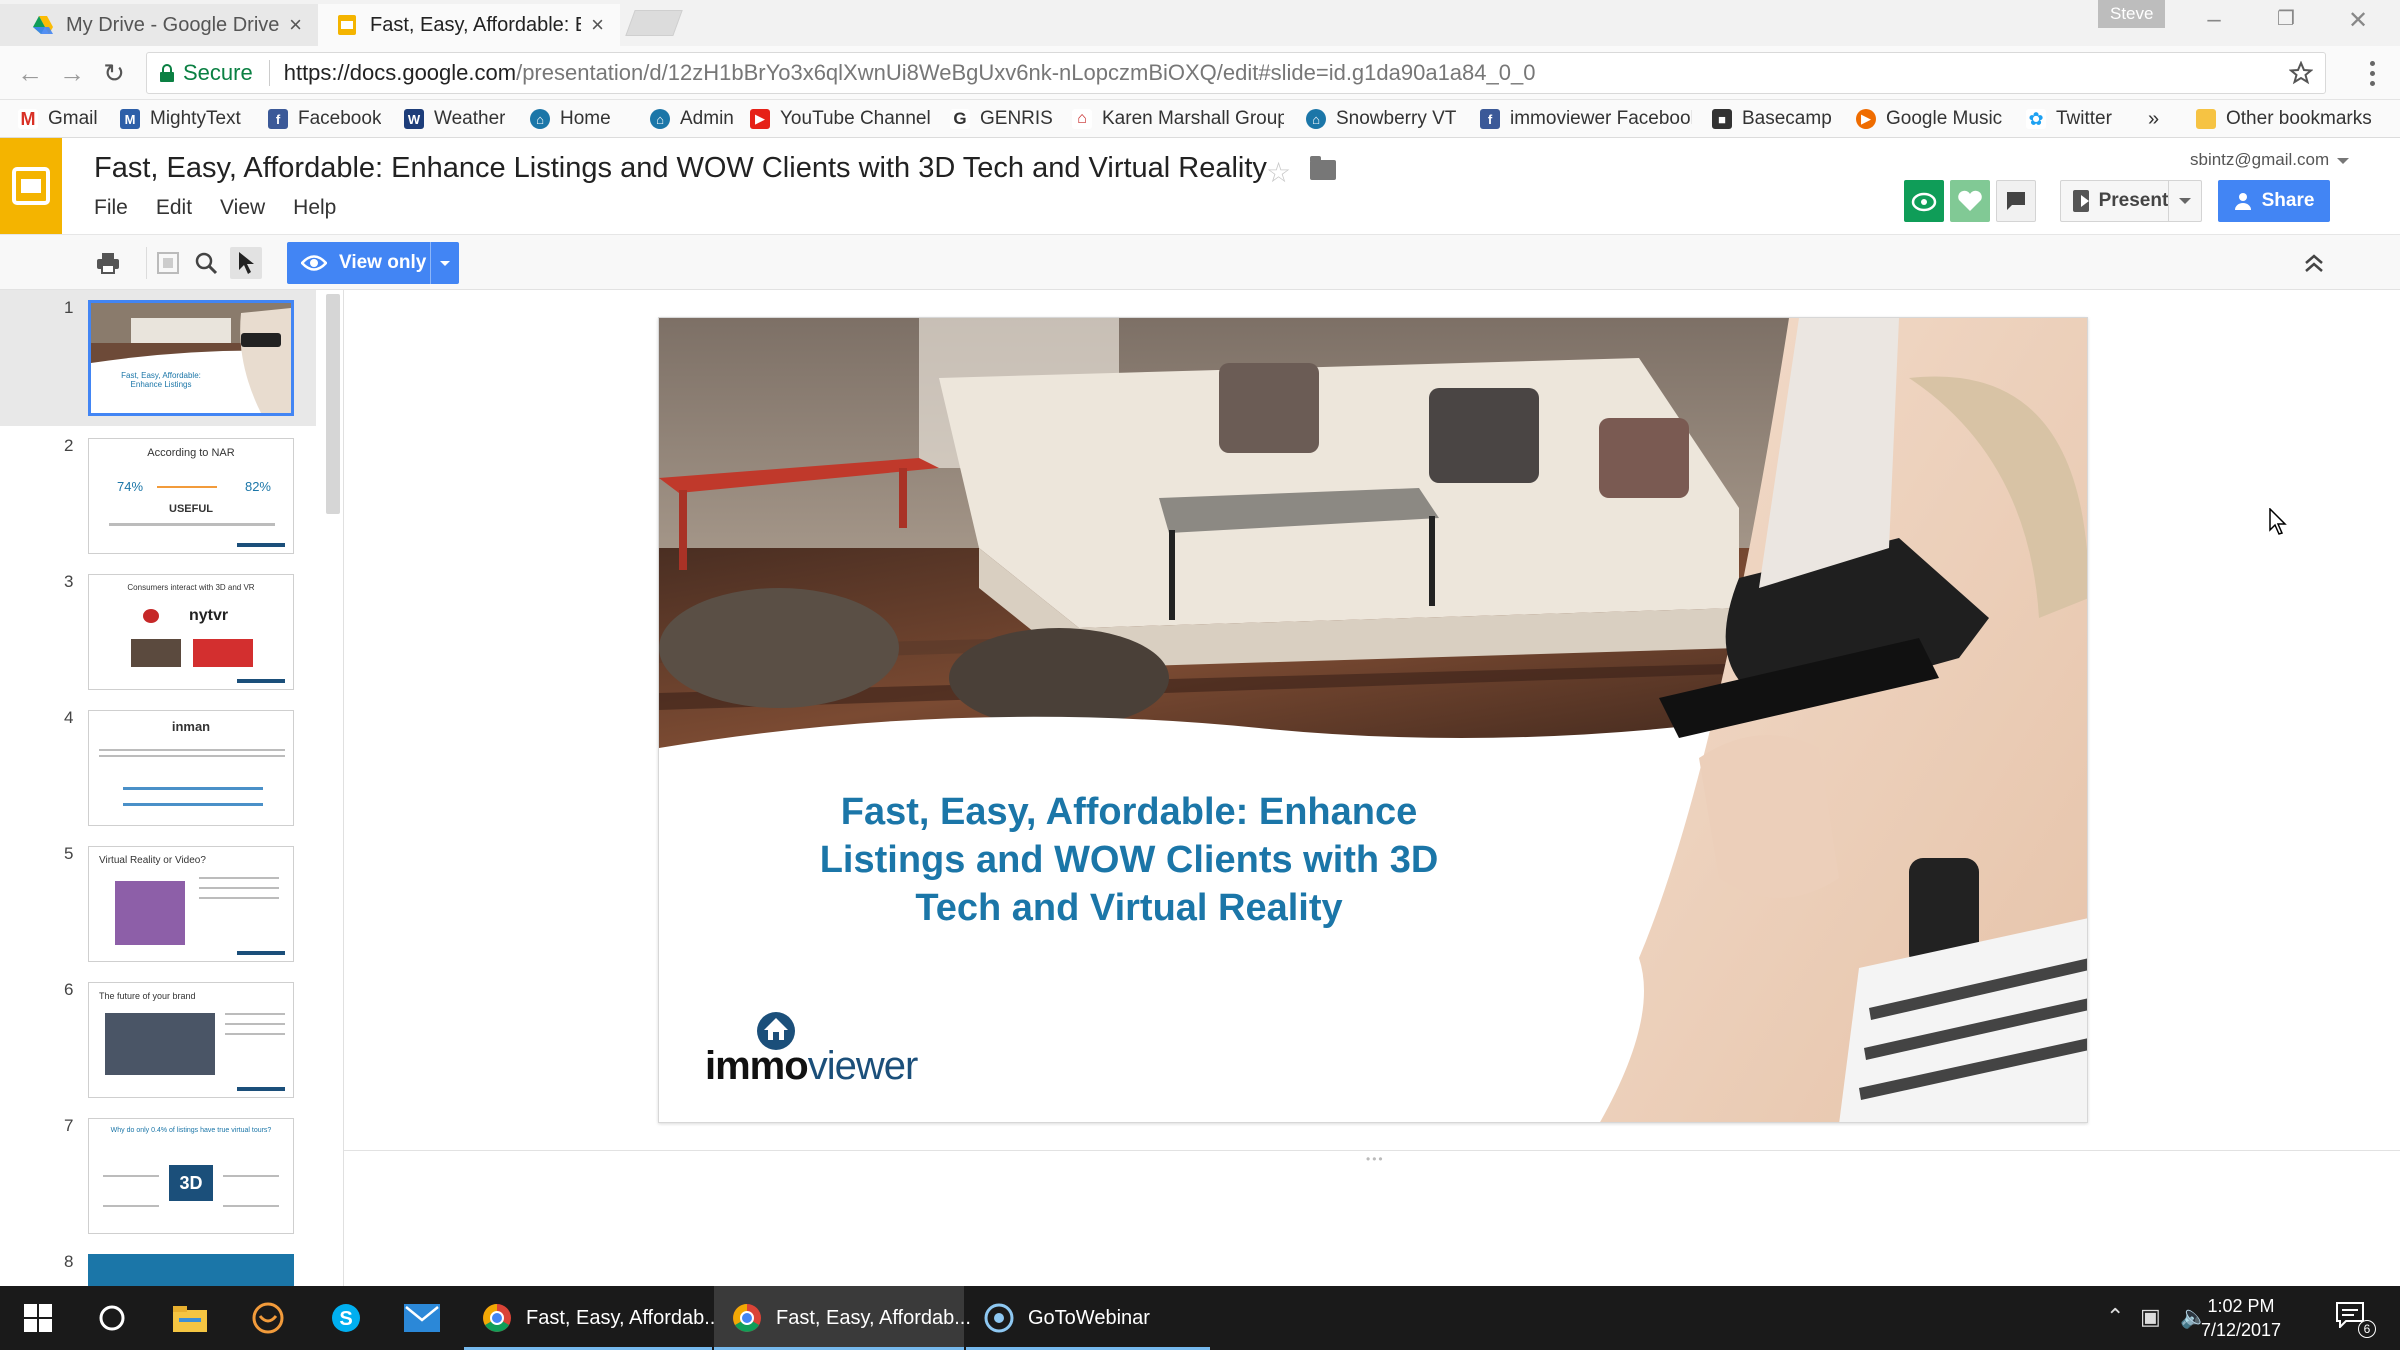 The height and width of the screenshot is (1350, 2400). What do you see at coordinates (206, 263) in the screenshot?
I see `zoom-icon` at bounding box center [206, 263].